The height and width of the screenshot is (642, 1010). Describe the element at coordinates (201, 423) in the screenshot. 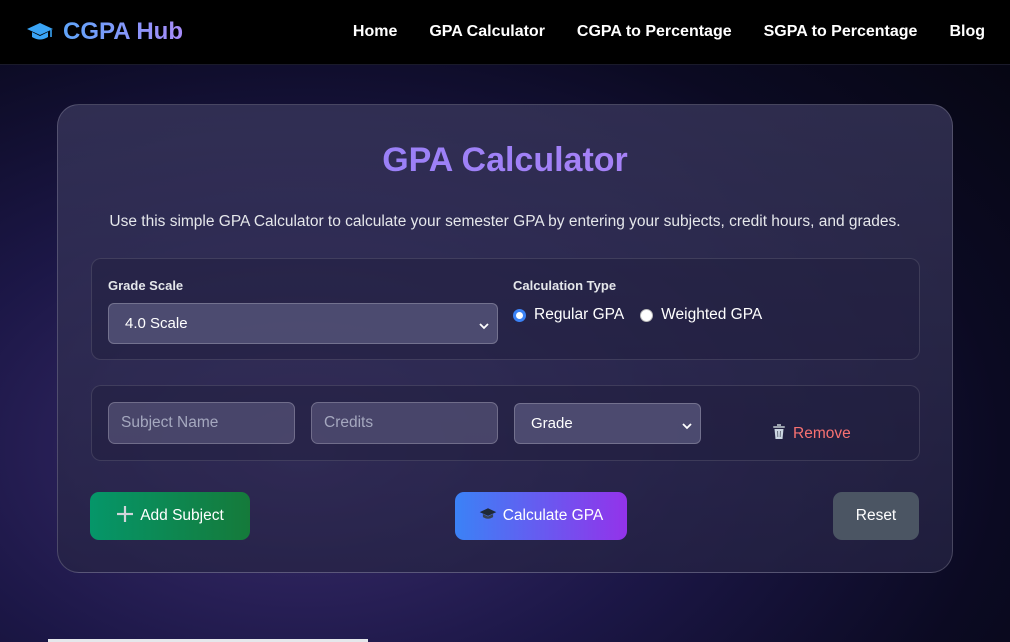

I see `subject-name-input: Subject Name` at that location.